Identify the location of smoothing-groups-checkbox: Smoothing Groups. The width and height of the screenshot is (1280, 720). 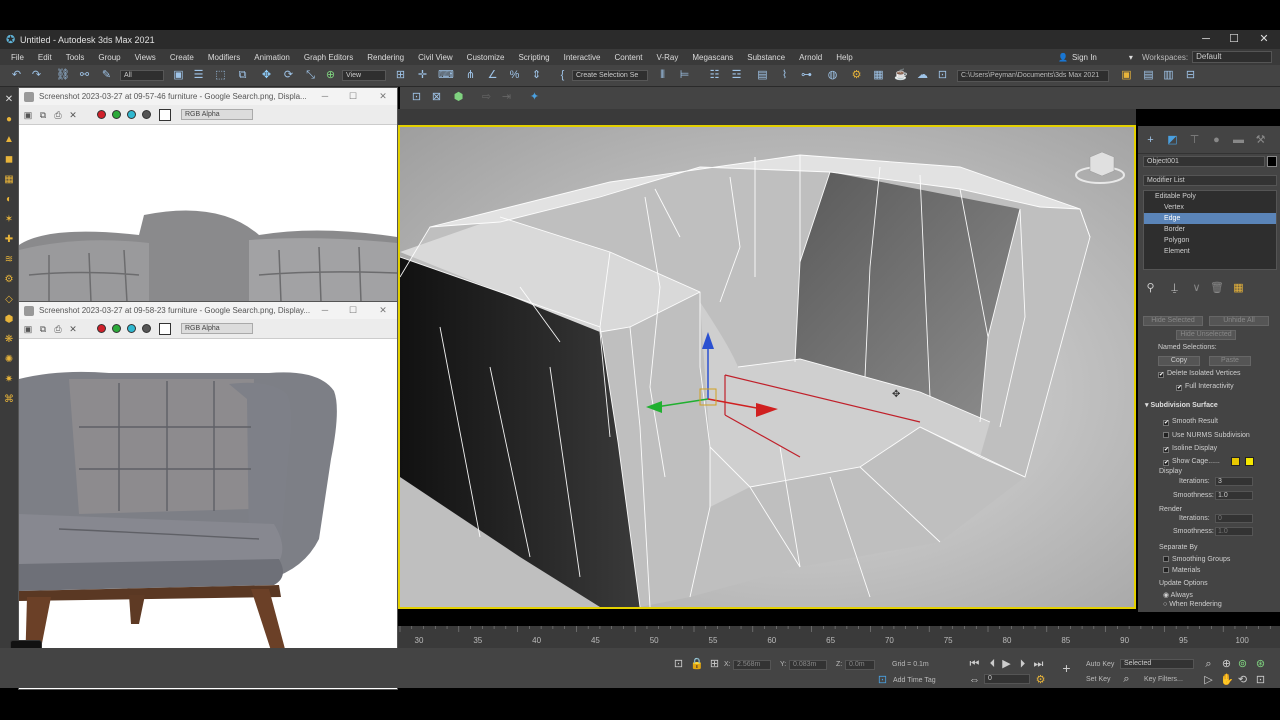
(1196, 559).